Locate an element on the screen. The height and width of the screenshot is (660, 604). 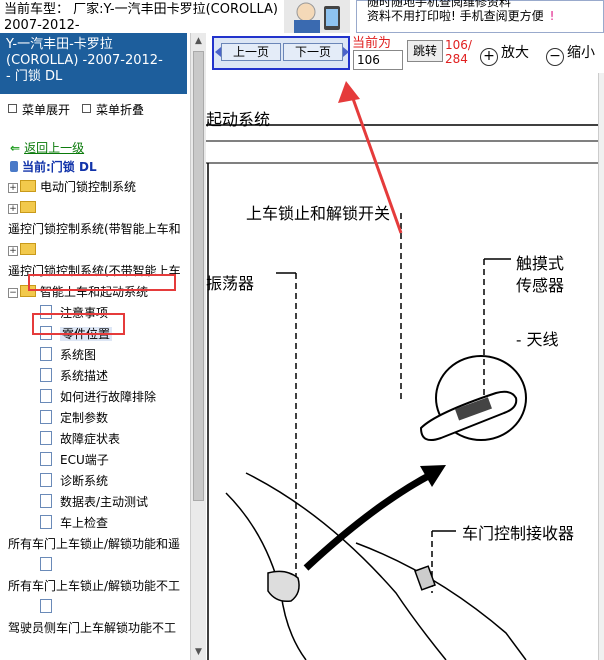
scrollbar-thumb is located at coordinates (198, 276).